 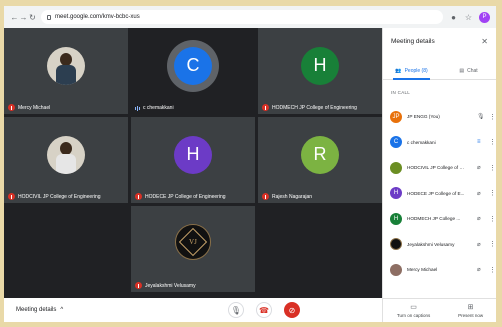 I want to click on avatar: JP, so click(x=396, y=116).